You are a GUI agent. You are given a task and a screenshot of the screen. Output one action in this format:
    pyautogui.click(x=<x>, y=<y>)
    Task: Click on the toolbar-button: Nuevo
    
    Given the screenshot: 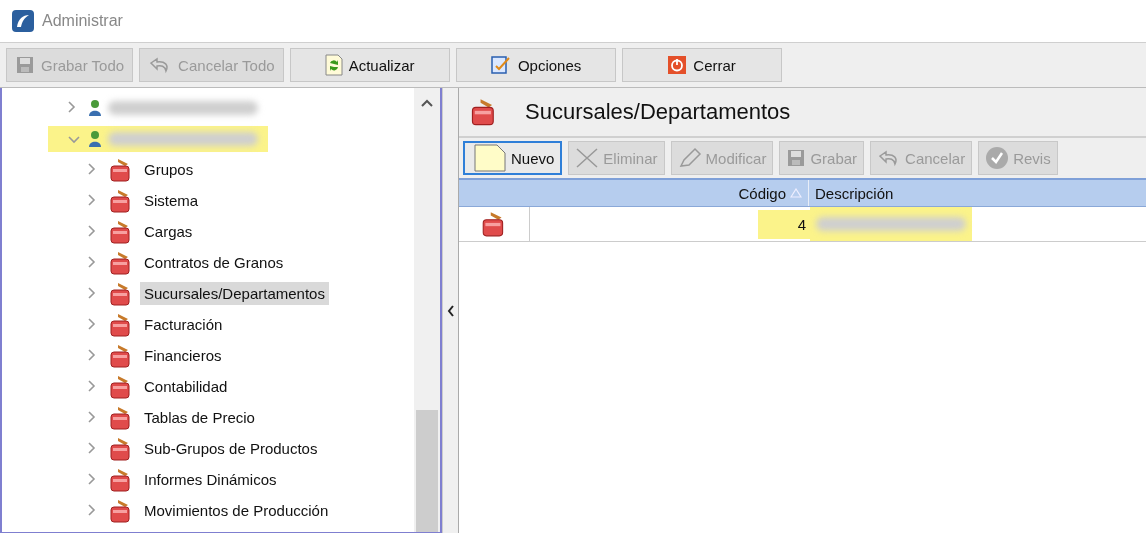 What is the action you would take?
    pyautogui.click(x=513, y=158)
    